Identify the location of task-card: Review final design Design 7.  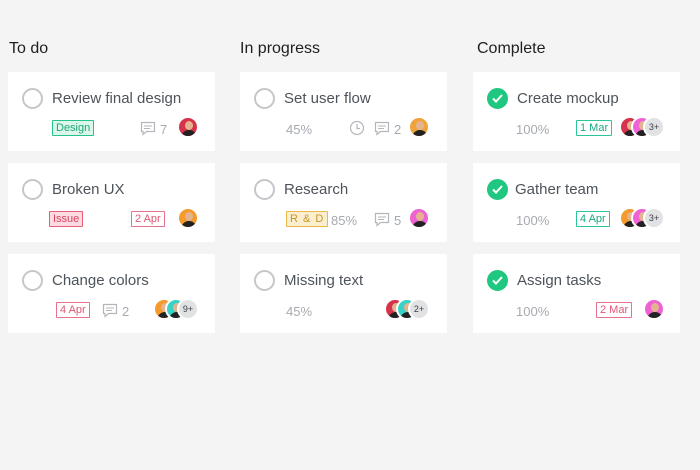
(111, 111).